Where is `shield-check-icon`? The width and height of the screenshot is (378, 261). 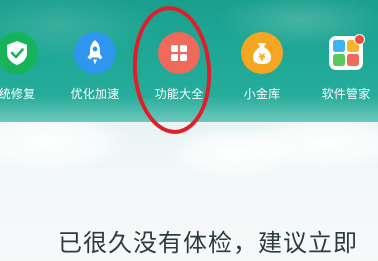
shield-check-icon is located at coordinates (19, 53).